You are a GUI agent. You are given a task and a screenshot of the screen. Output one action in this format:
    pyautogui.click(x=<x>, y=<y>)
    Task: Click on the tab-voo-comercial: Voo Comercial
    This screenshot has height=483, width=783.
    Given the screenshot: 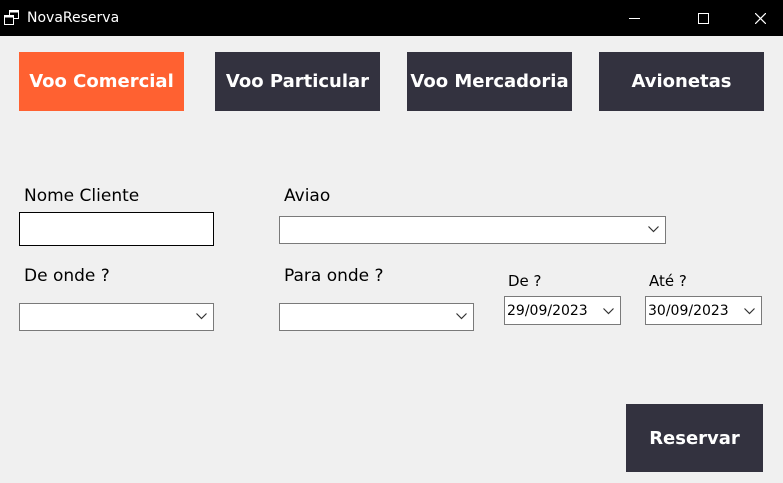 What is the action you would take?
    pyautogui.click(x=101, y=81)
    